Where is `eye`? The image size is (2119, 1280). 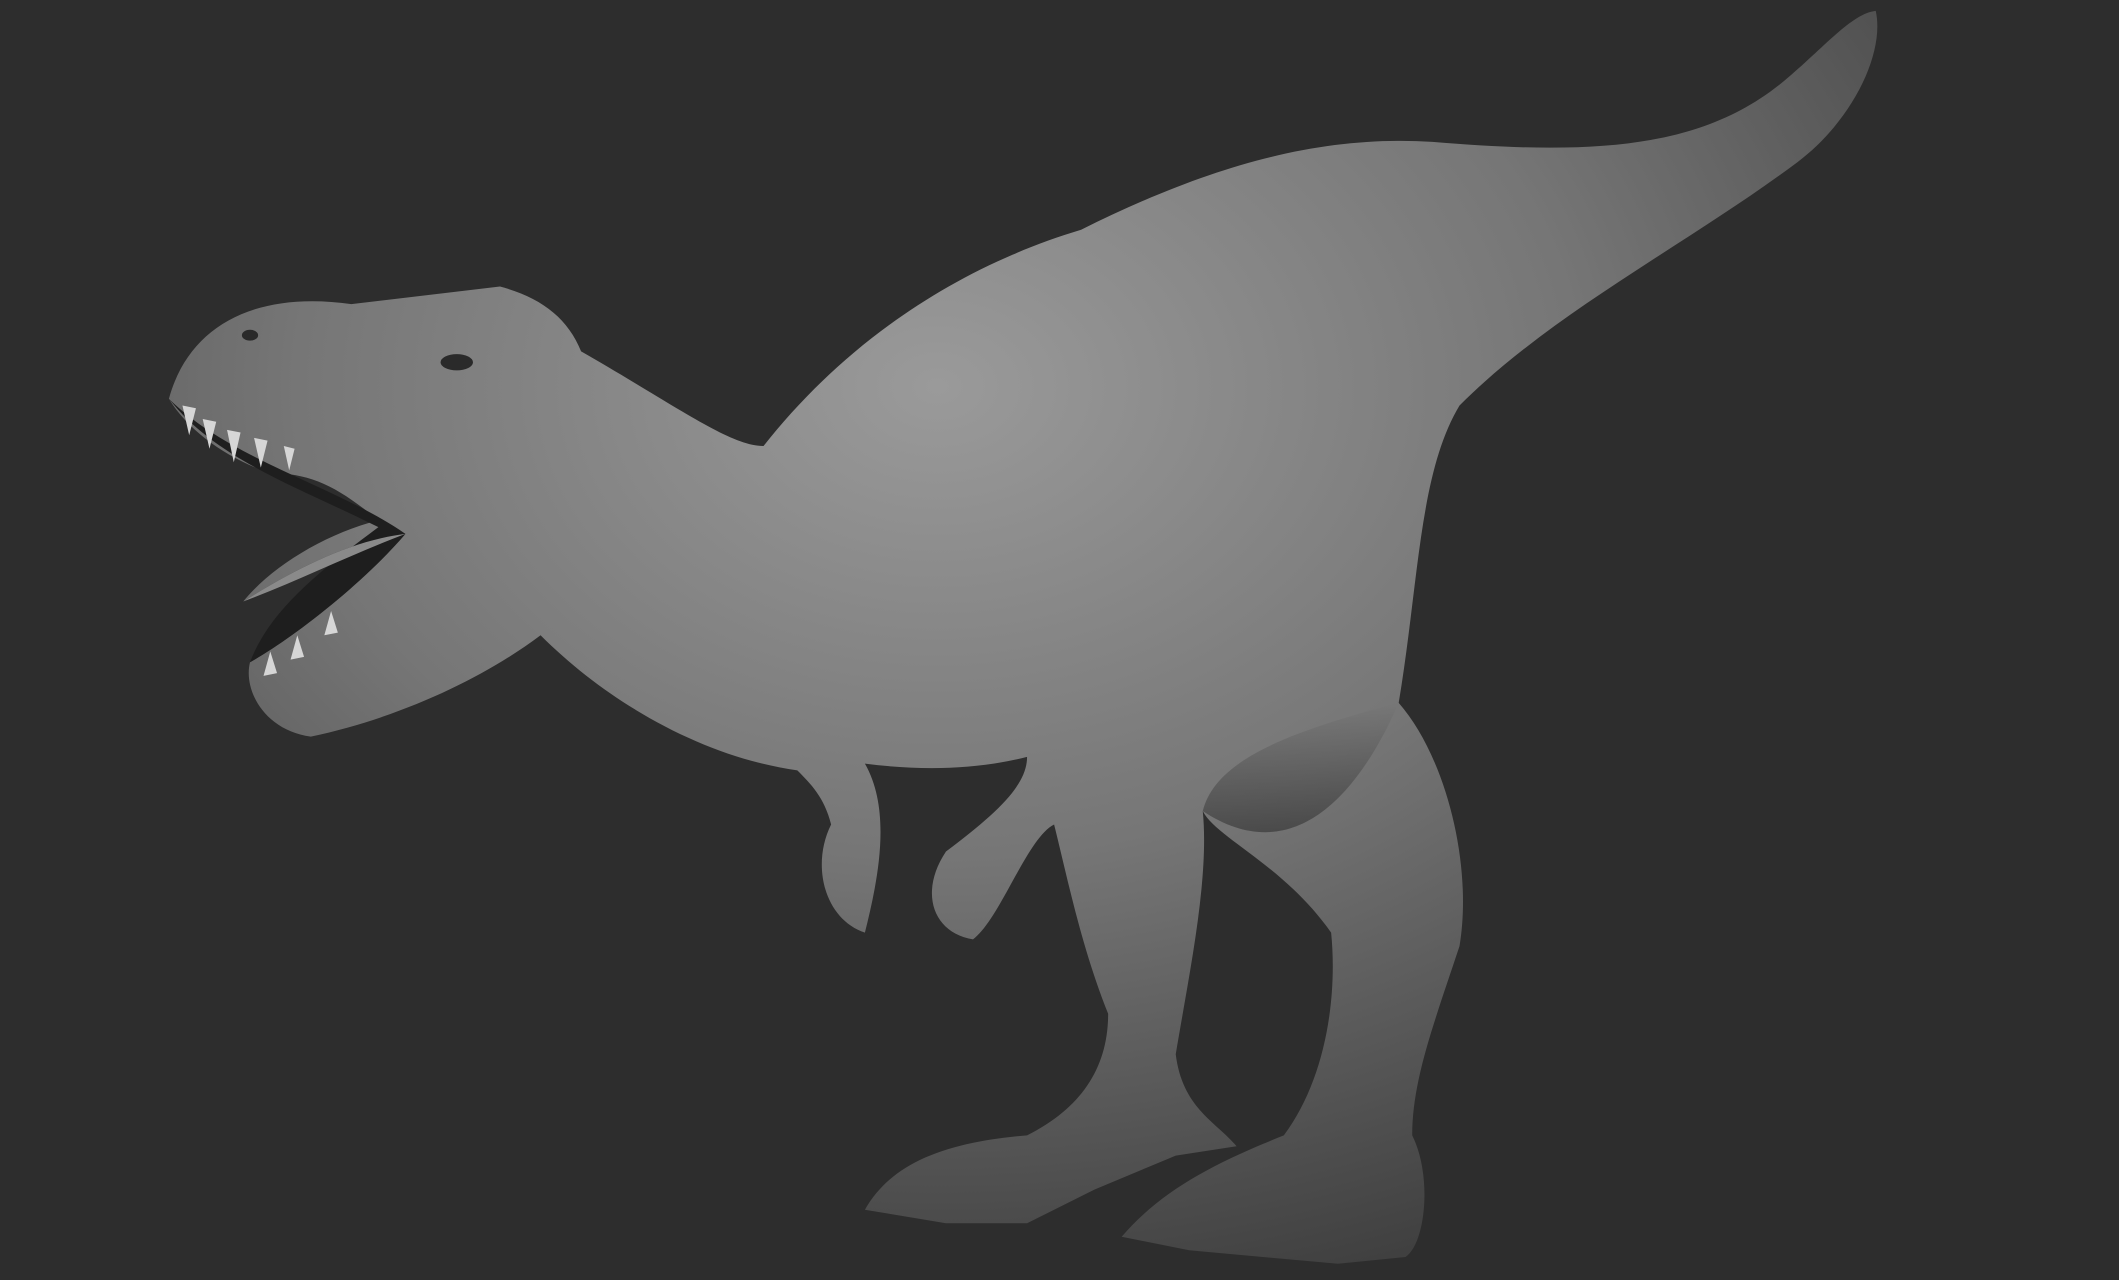 eye is located at coordinates (456, 362).